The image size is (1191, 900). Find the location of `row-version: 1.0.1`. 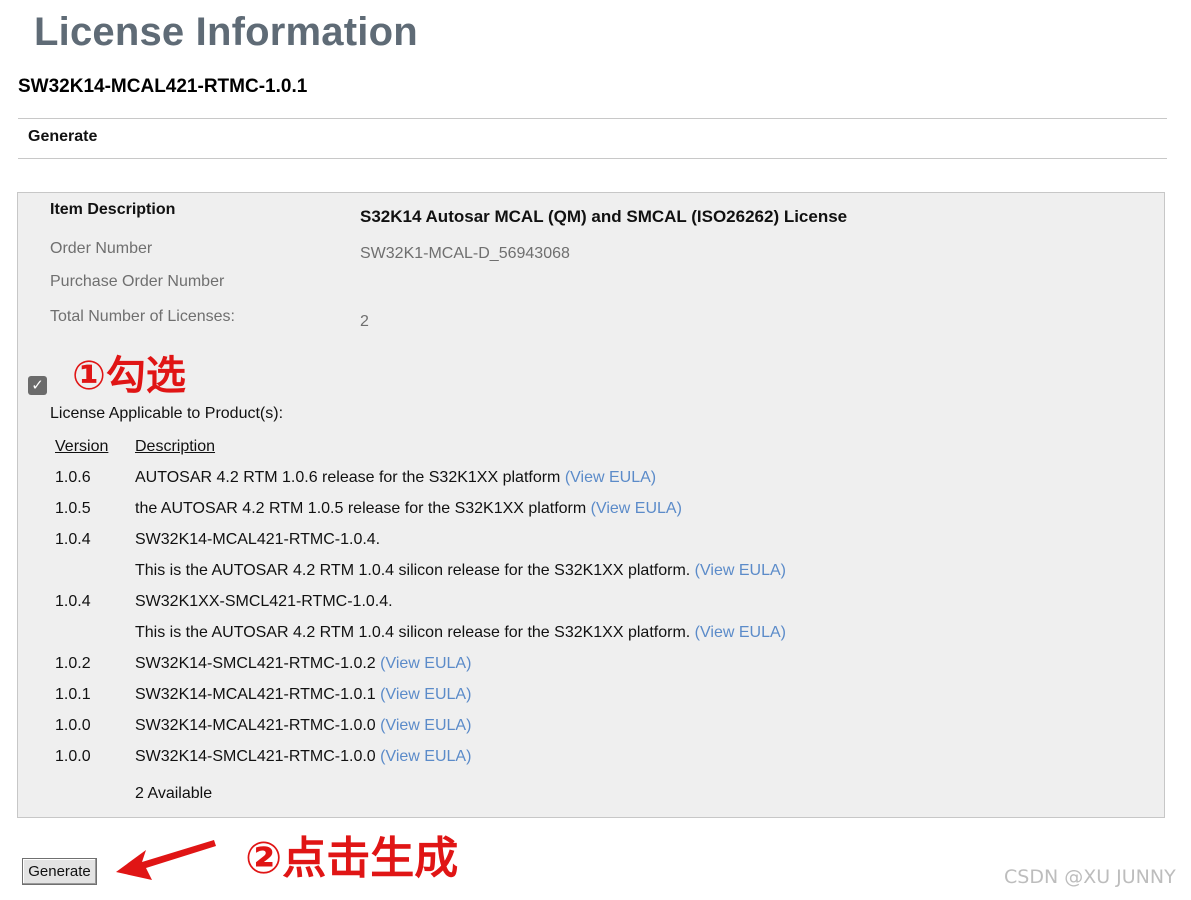

row-version: 1.0.1 is located at coordinates (73, 694).